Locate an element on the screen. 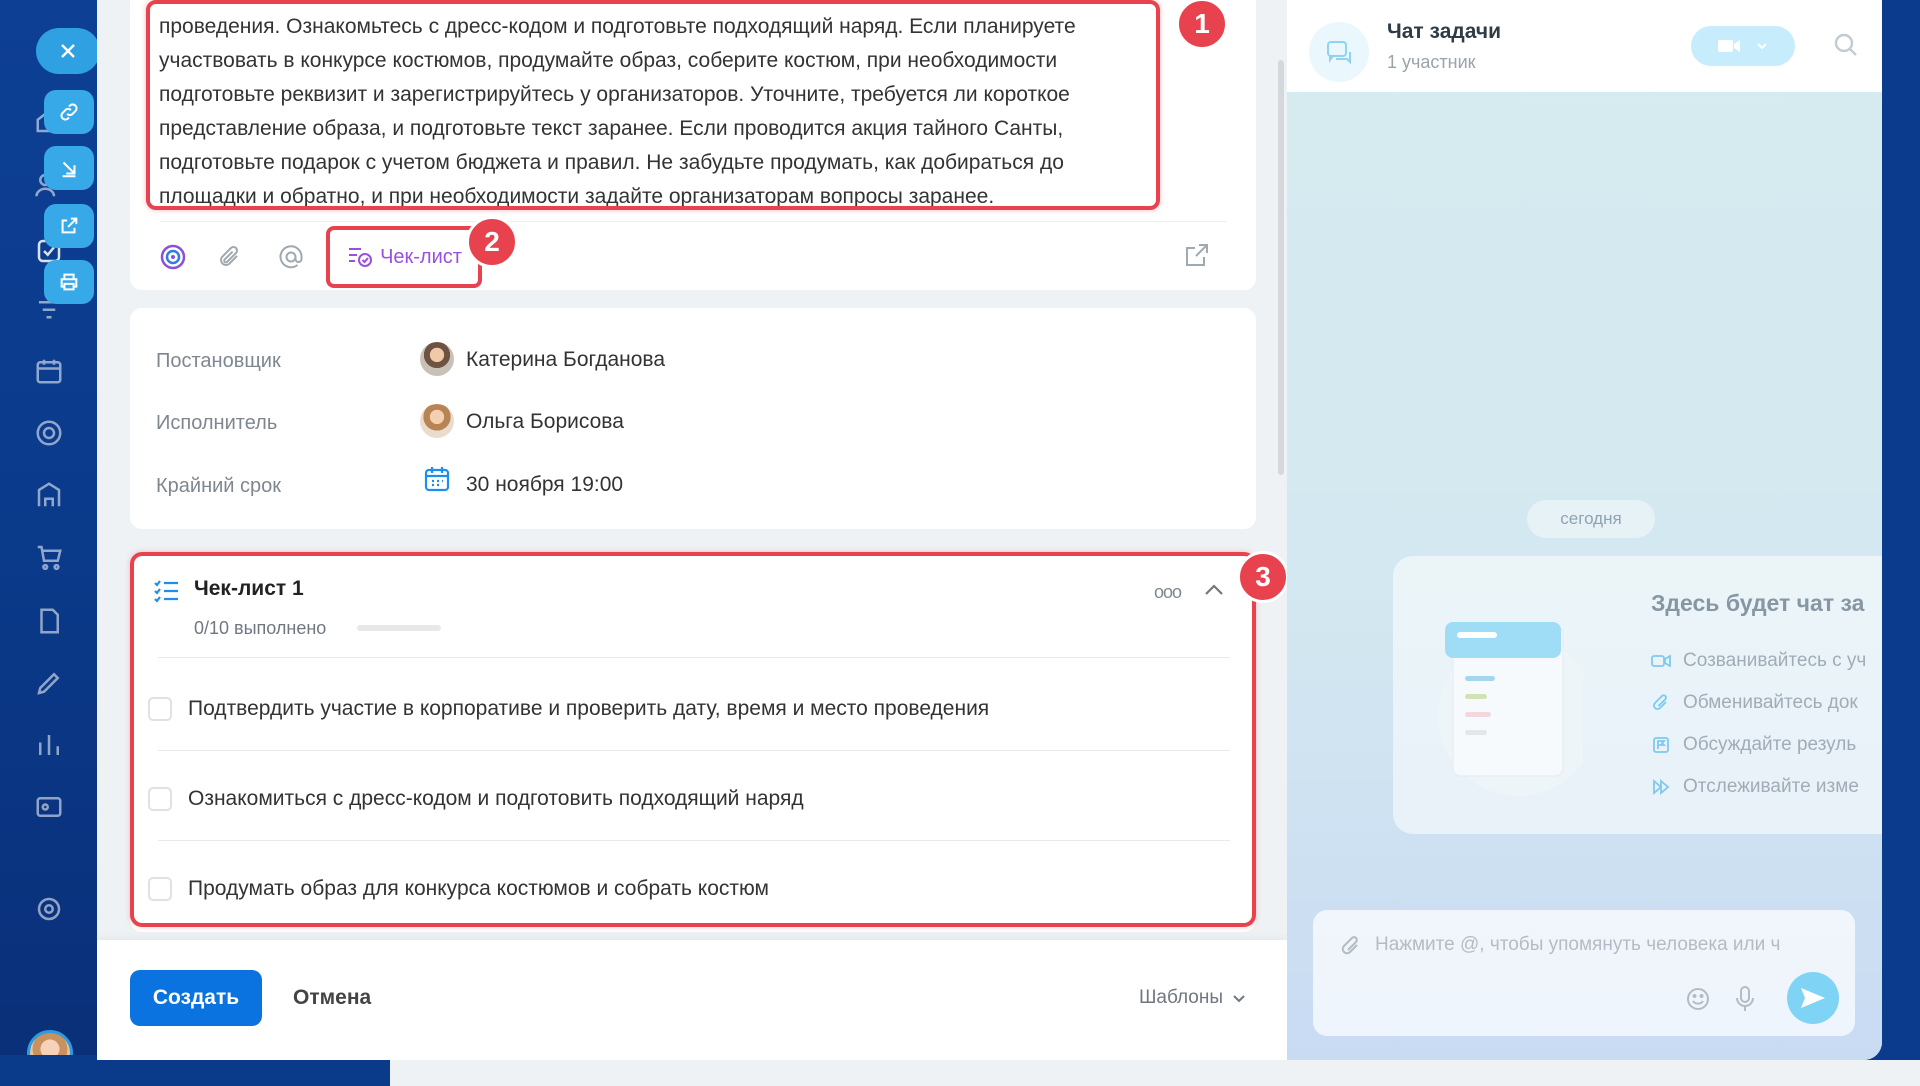 This screenshot has height=1086, width=1920. feature-files: Обменивайтесь док is located at coordinates (1754, 703).